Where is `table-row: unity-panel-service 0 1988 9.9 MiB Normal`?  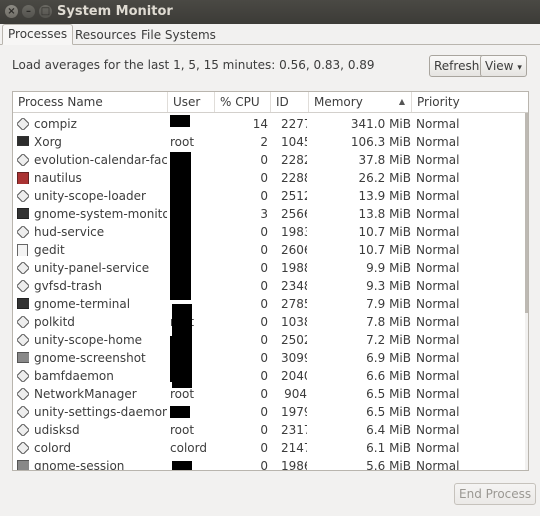 table-row: unity-panel-service 0 1988 9.9 MiB Normal is located at coordinates (269, 268).